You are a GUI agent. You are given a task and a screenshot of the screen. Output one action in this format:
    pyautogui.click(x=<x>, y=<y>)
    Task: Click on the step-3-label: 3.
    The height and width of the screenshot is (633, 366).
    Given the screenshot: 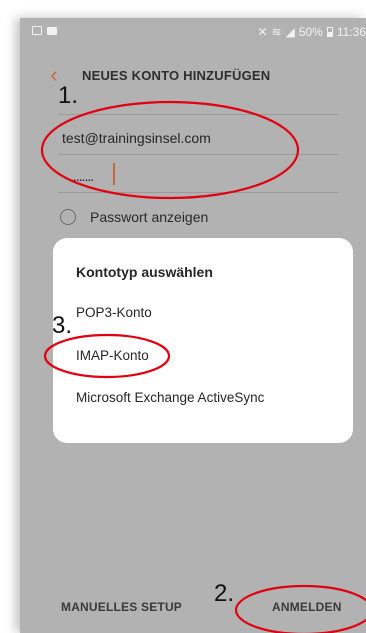 What is the action you would take?
    pyautogui.click(x=62, y=325)
    